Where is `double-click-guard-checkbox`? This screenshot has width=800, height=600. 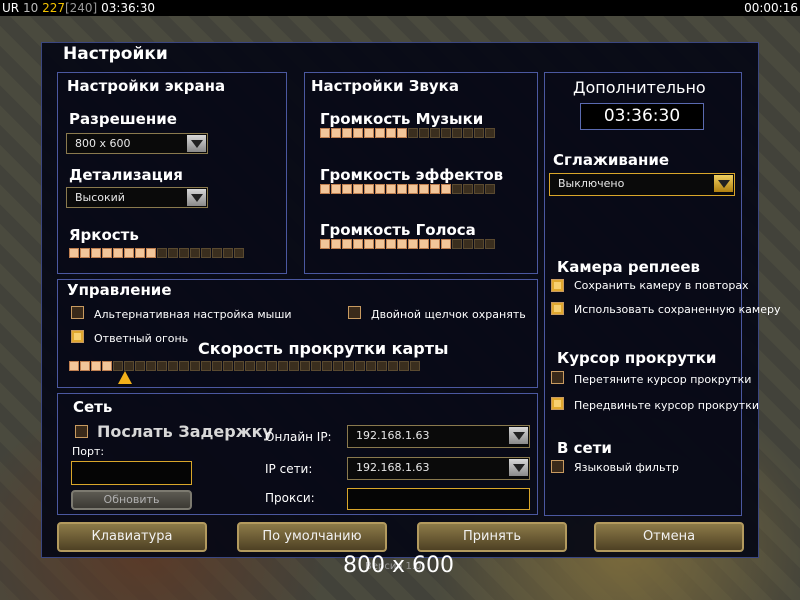 double-click-guard-checkbox is located at coordinates (354, 312).